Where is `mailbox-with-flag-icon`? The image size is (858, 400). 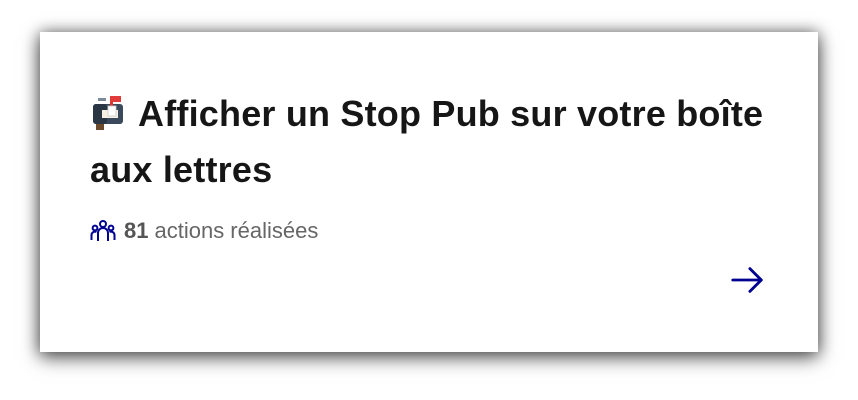
mailbox-with-flag-icon is located at coordinates (109, 110).